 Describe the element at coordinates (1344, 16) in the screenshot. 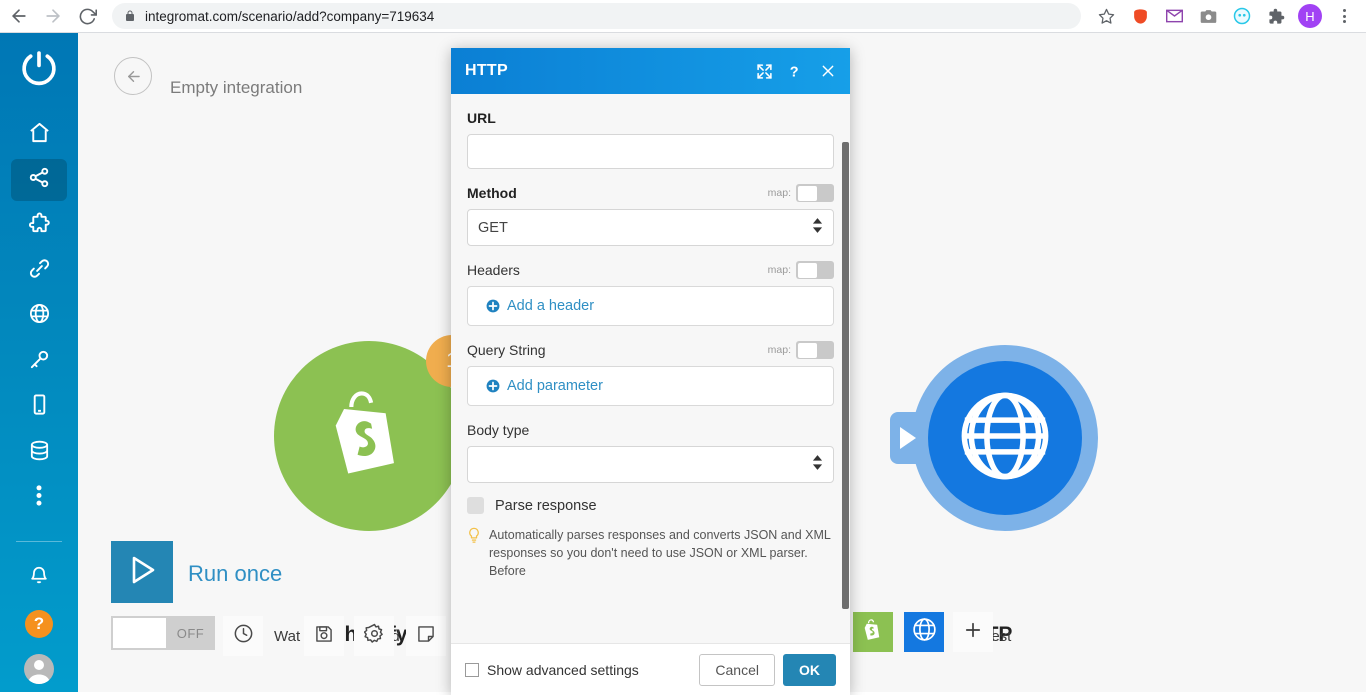

I see `three-dot-menu-icon` at that location.